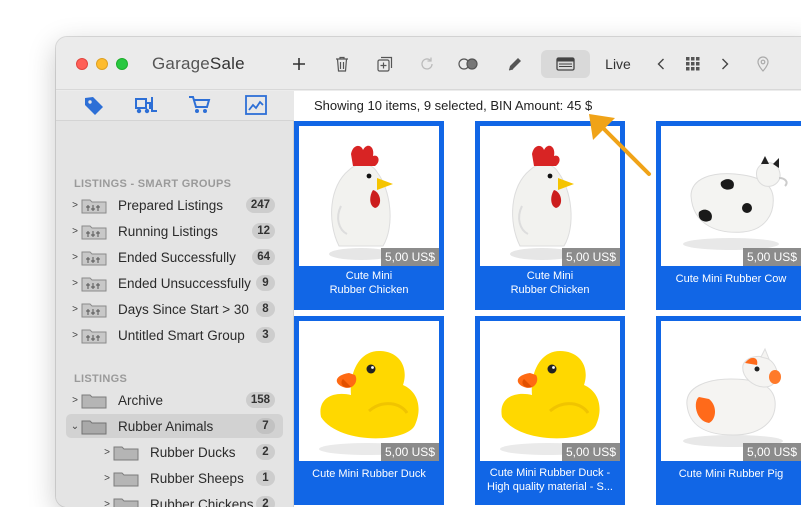  What do you see at coordinates (174, 335) in the screenshot?
I see `sidebar-item-untitled-smart-group: > Untitled Smart Group 3` at bounding box center [174, 335].